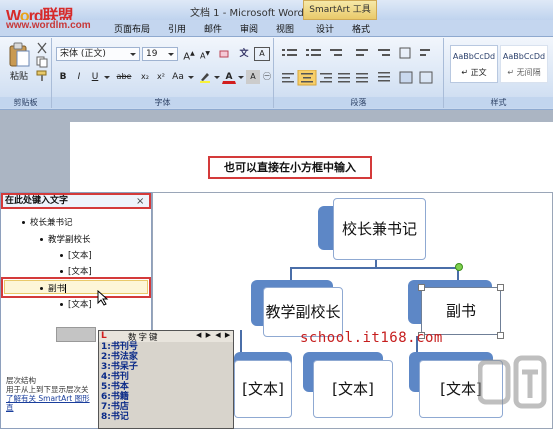 This screenshot has height=429, width=553. What do you see at coordinates (79, 77) in the screenshot?
I see `italic-button: I` at bounding box center [79, 77].